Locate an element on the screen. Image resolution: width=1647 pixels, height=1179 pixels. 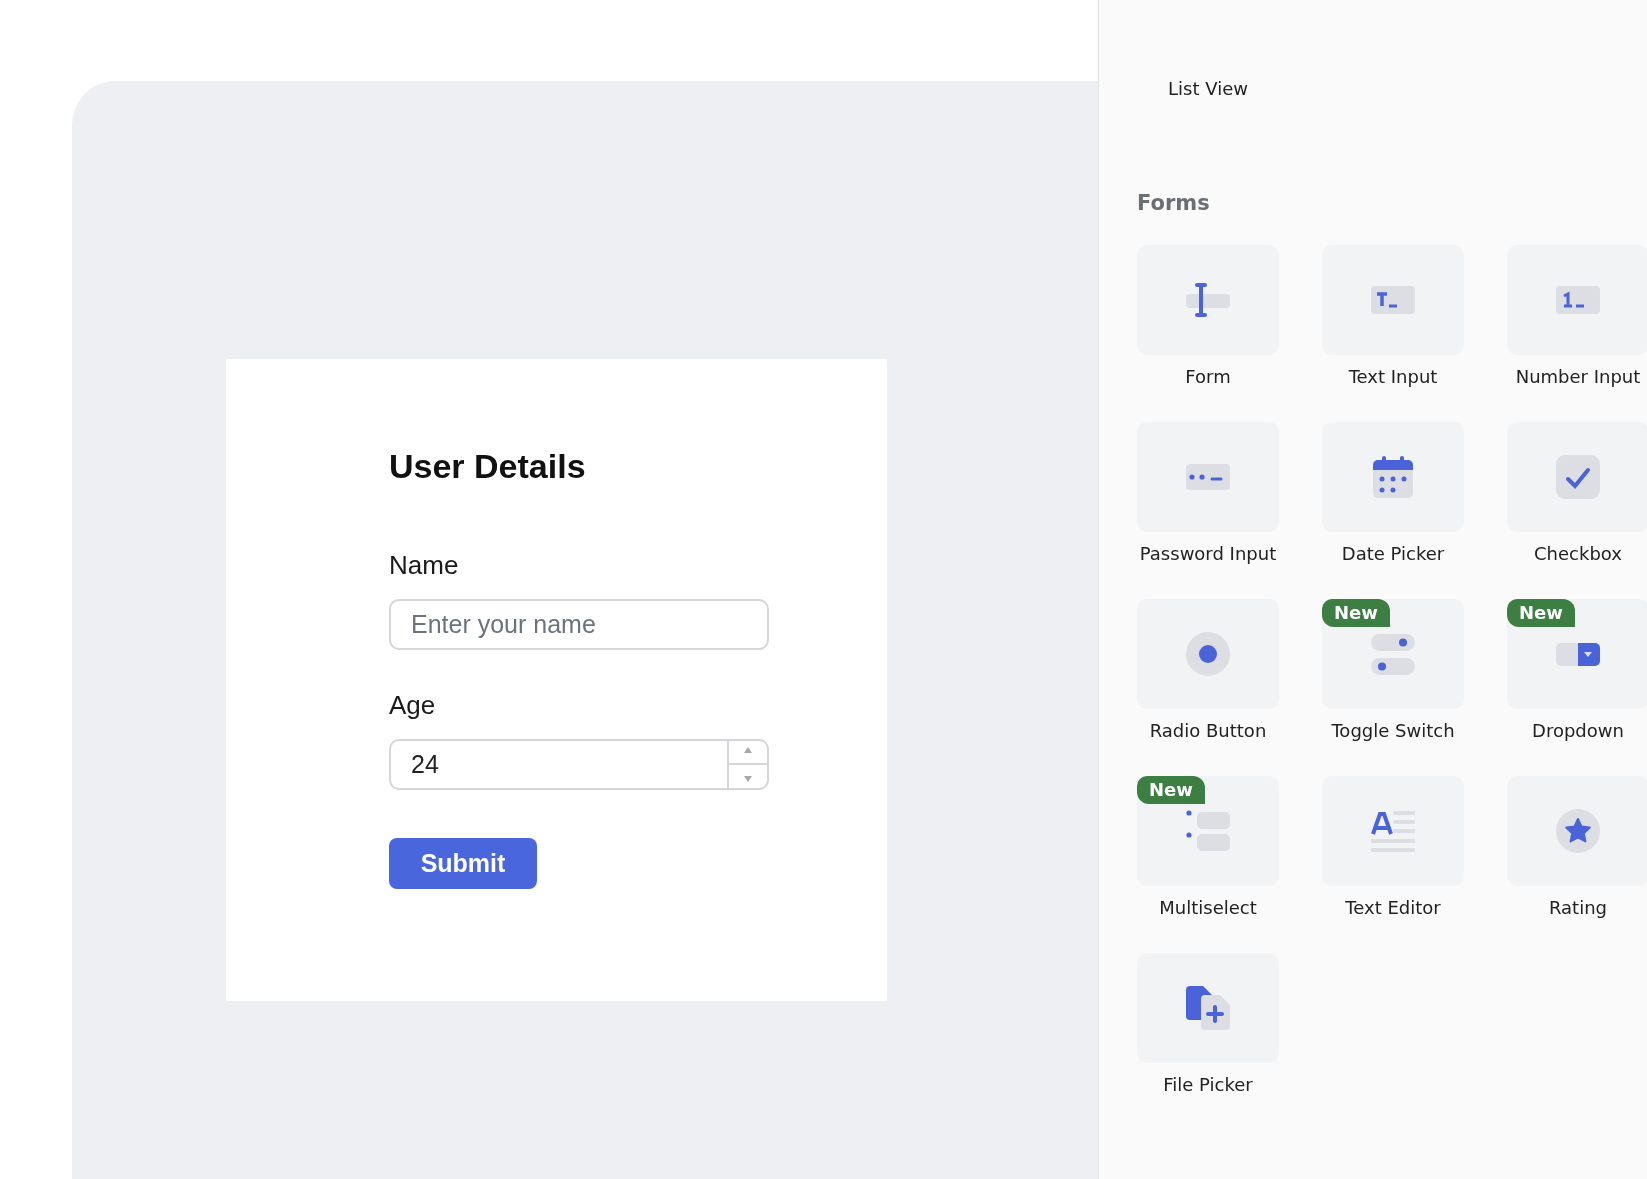
checkbox-icon is located at coordinates (1578, 477).